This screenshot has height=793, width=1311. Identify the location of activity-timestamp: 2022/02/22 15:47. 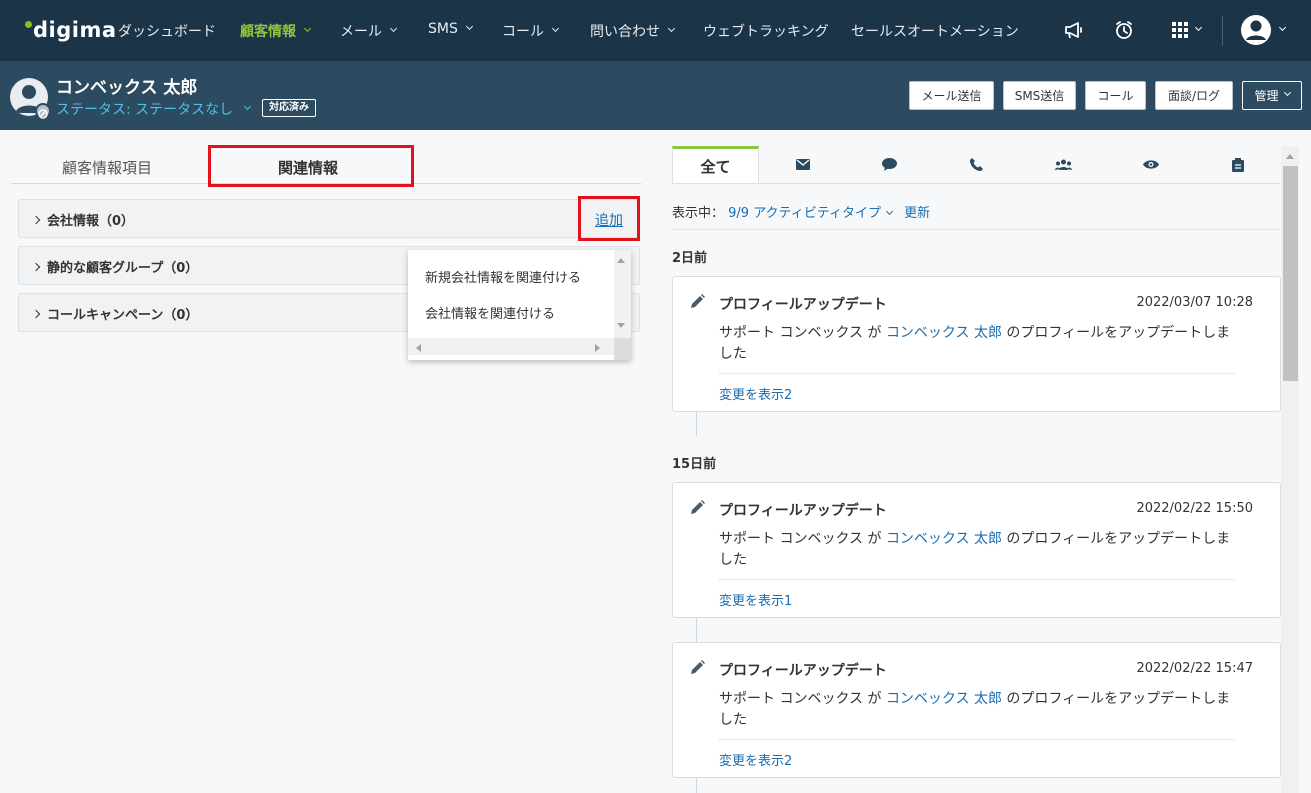
(1194, 668).